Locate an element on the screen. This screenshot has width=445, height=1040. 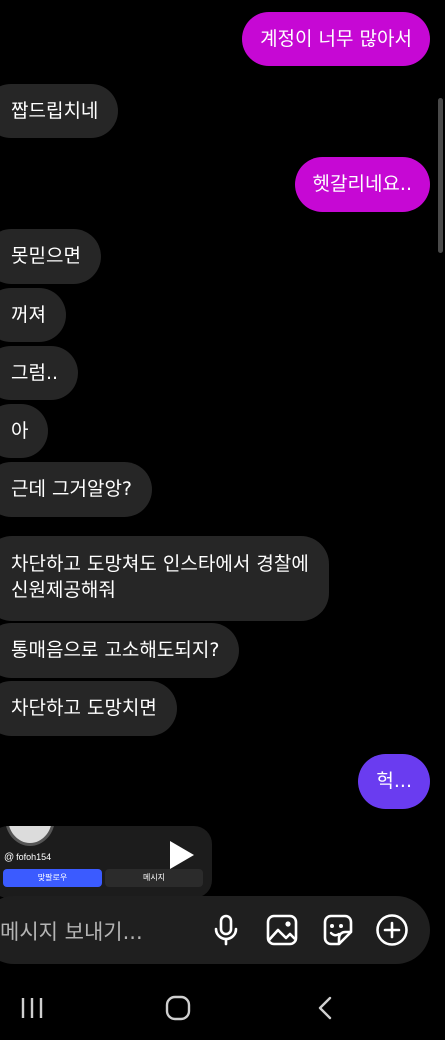
image-icon is located at coordinates (282, 930).